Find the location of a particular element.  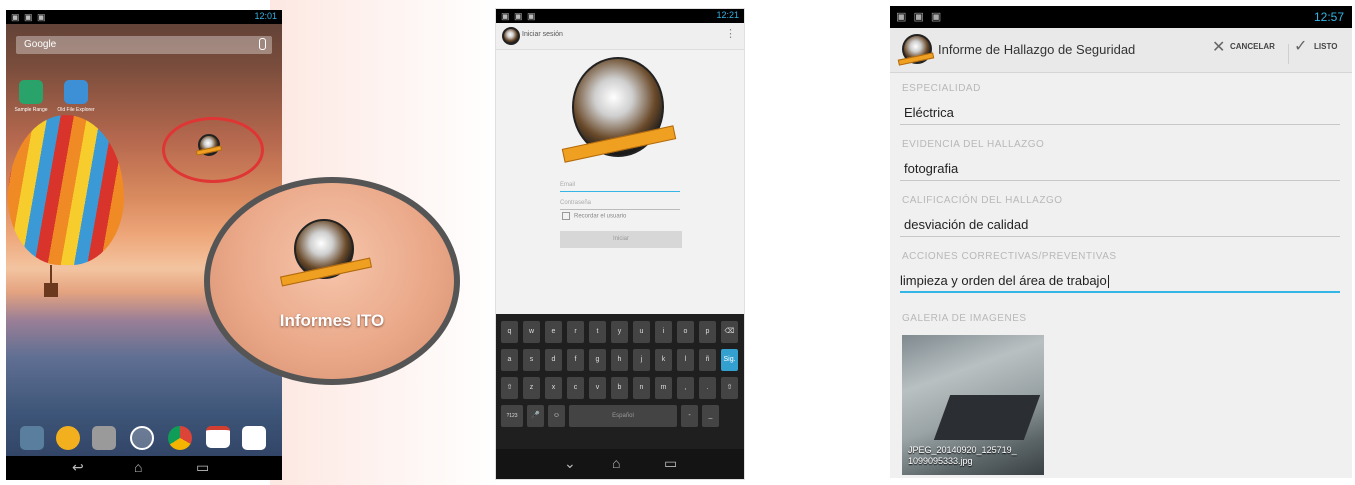

google-search-bar: Google is located at coordinates (144, 45).